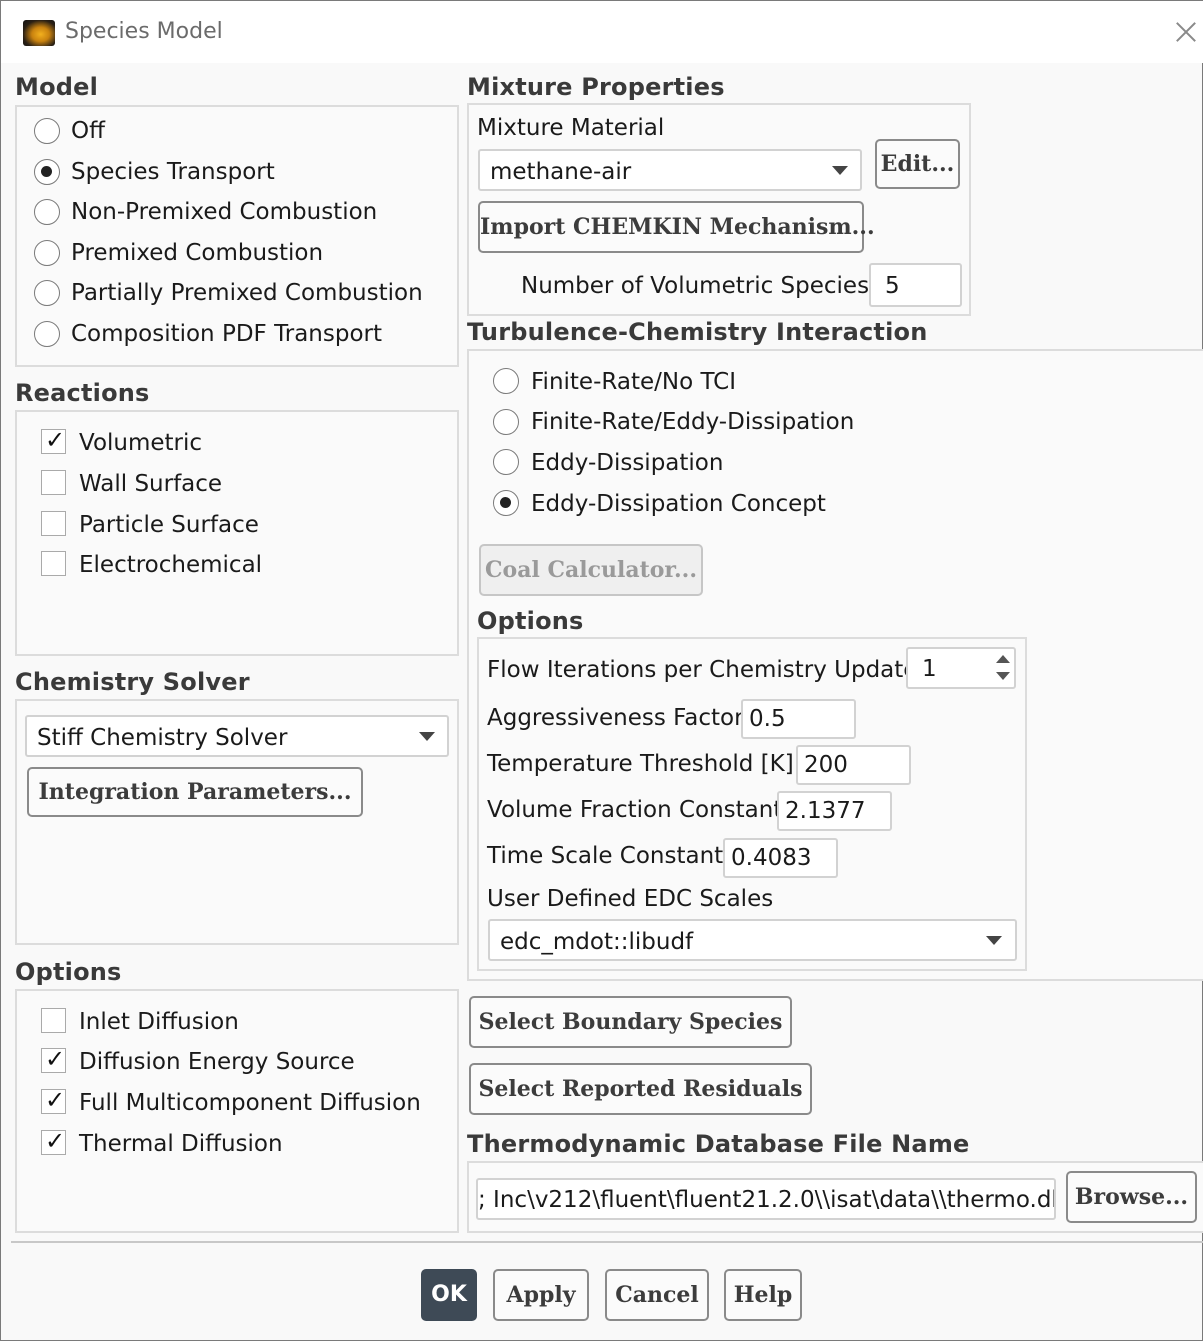 The height and width of the screenshot is (1341, 1203). I want to click on temperature-threshold-value: 200, so click(826, 765).